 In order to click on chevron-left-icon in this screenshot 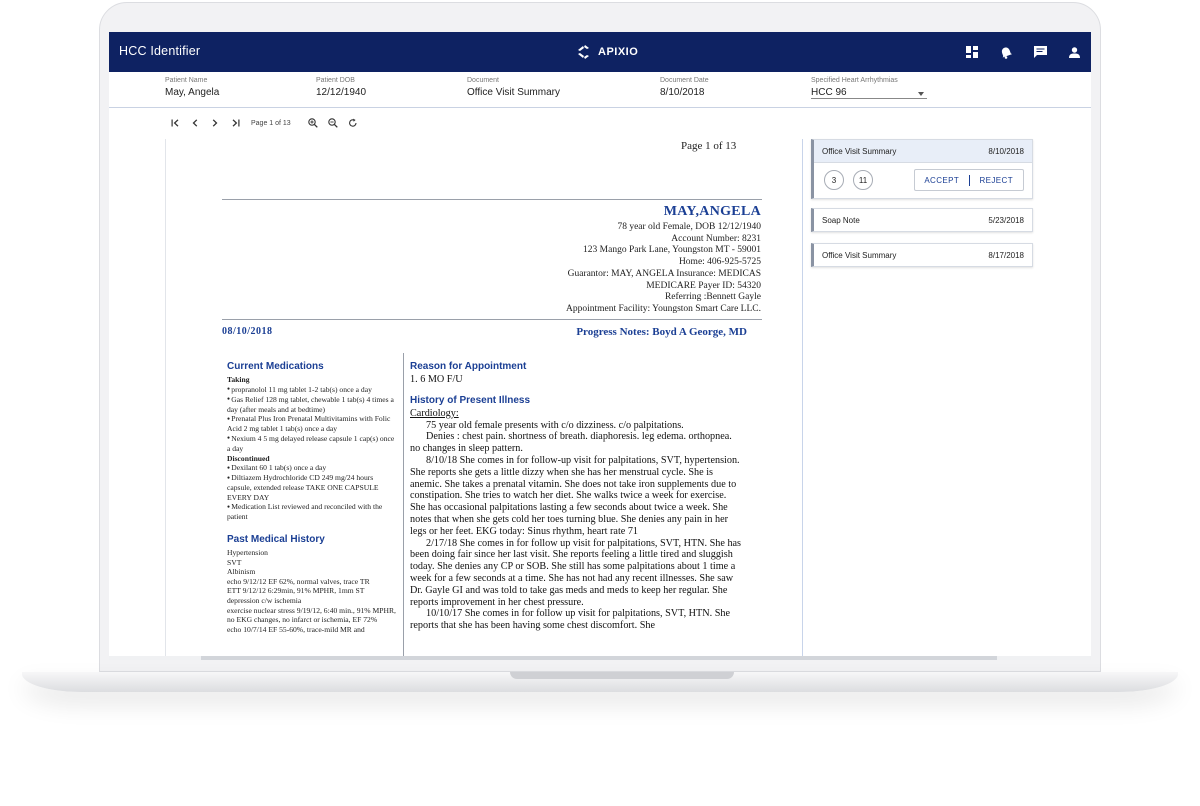, I will do `click(195, 123)`.